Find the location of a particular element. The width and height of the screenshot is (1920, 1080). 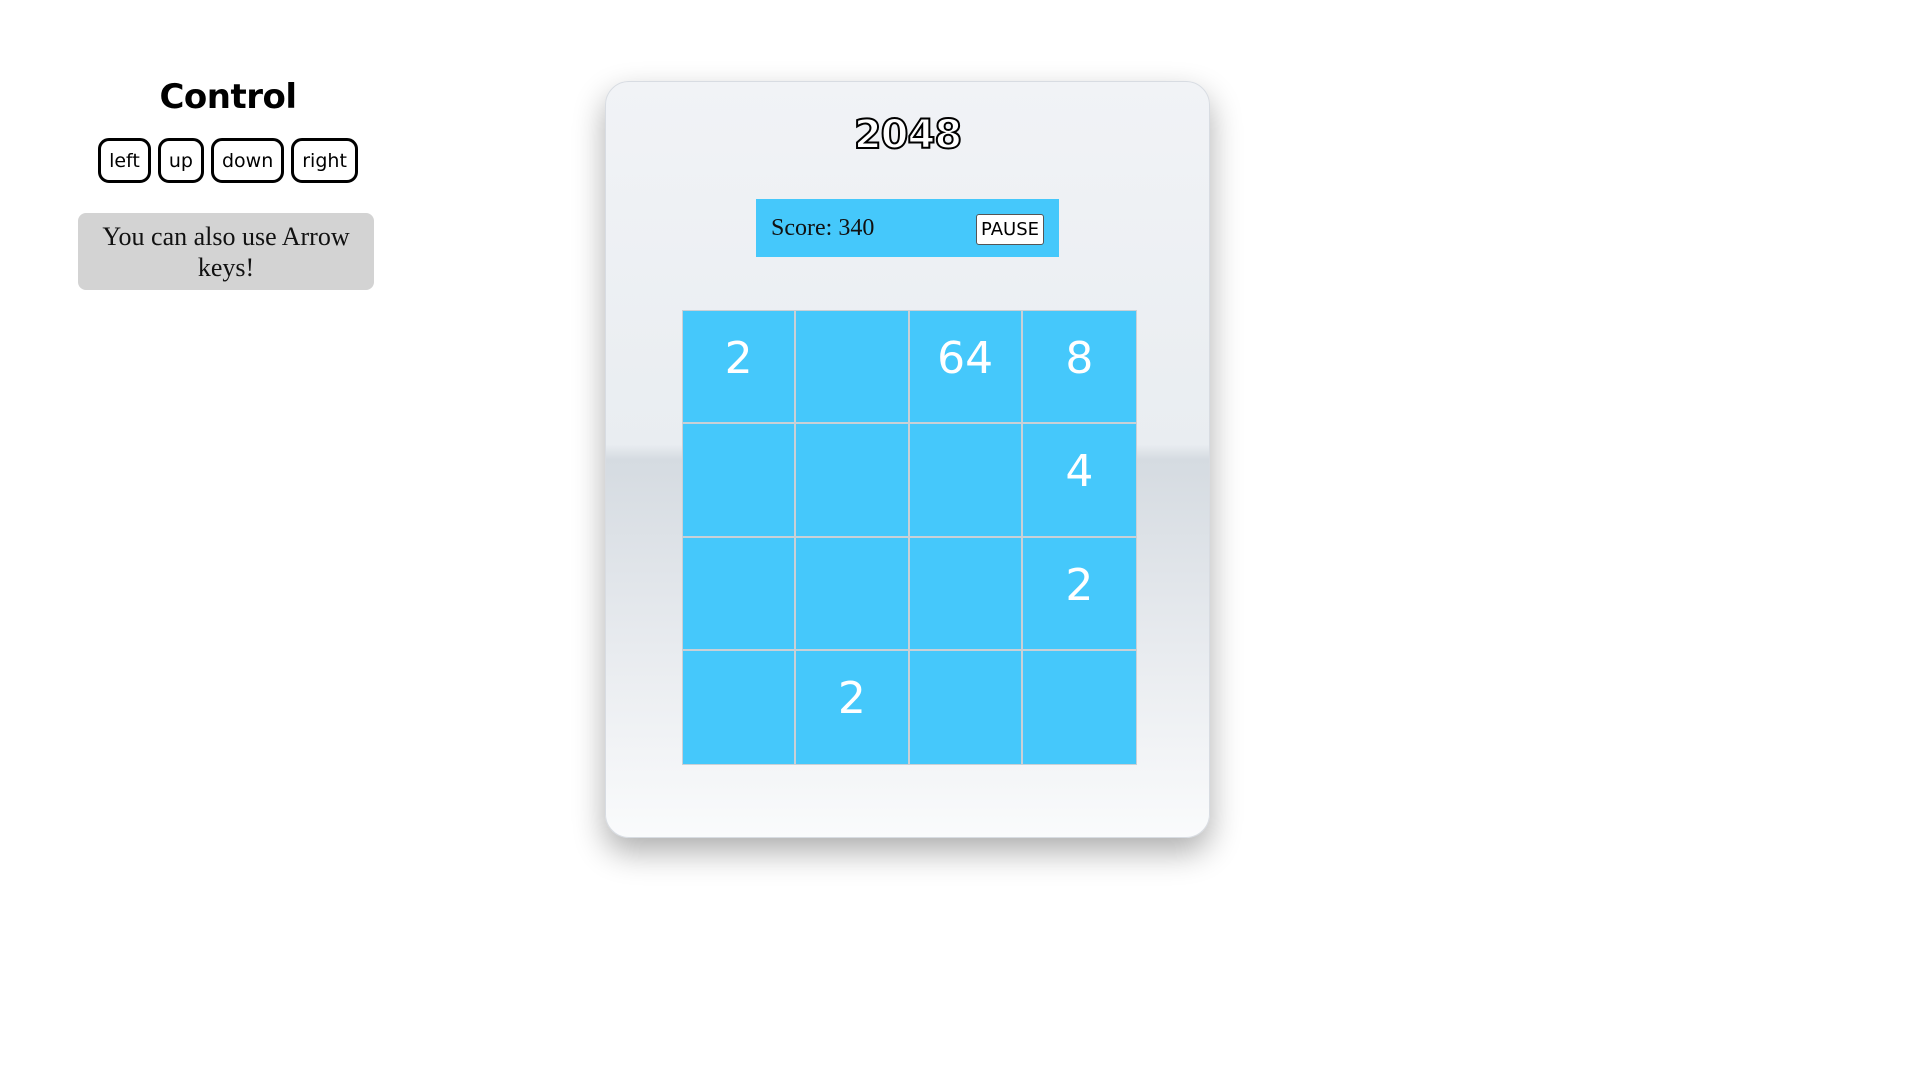

pause-button: PAUSE is located at coordinates (1010, 229).